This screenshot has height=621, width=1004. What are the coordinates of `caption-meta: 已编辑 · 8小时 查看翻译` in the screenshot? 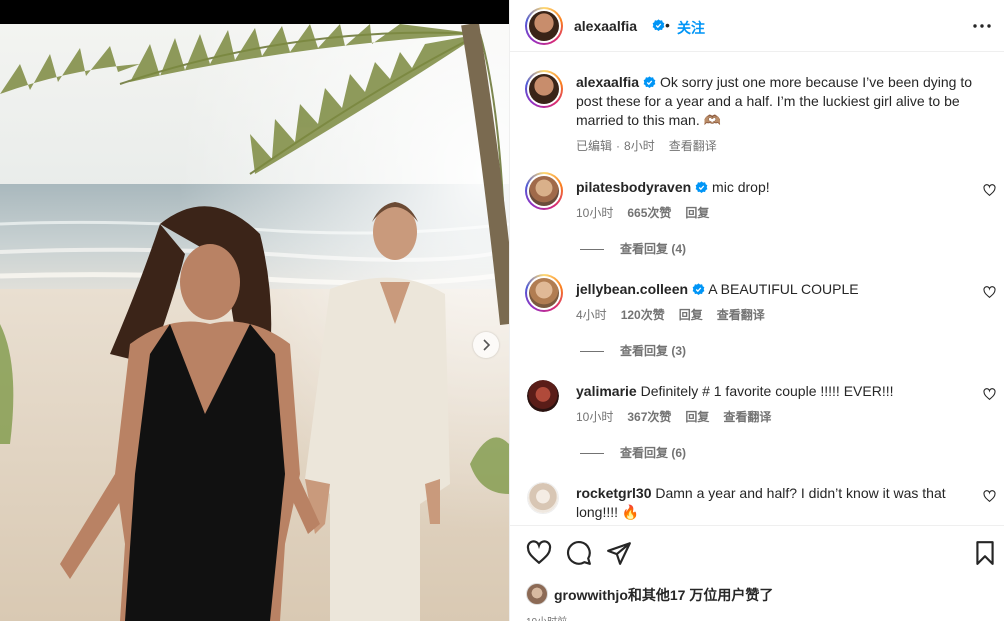 It's located at (653, 145).